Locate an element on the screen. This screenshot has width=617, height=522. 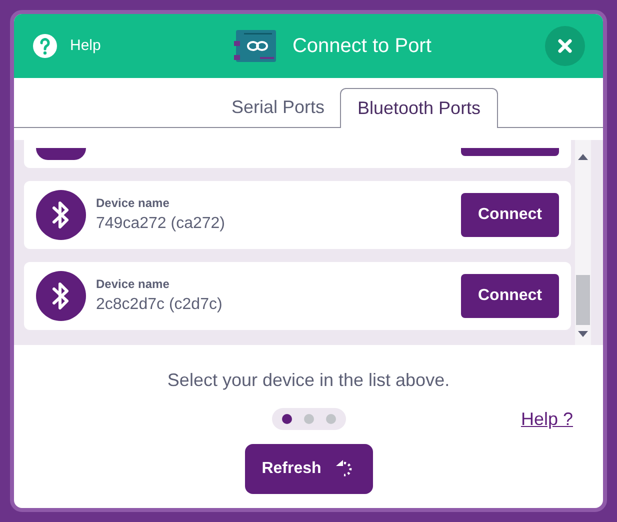
scrollbar-thumb is located at coordinates (583, 300).